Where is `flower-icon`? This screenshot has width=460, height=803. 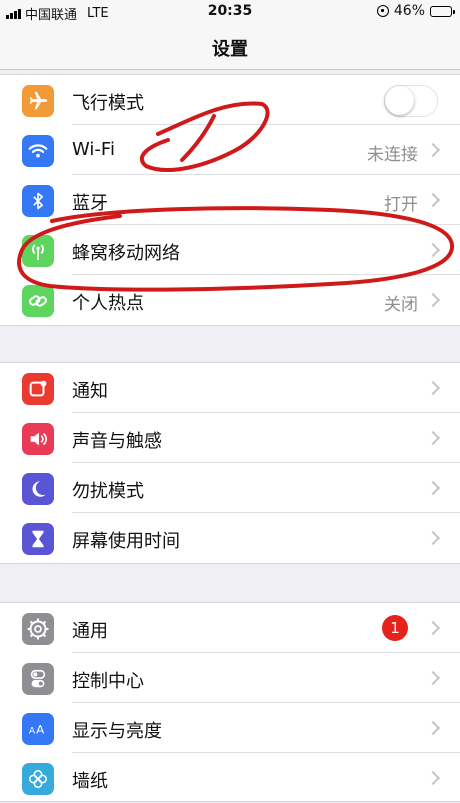 flower-icon is located at coordinates (38, 779).